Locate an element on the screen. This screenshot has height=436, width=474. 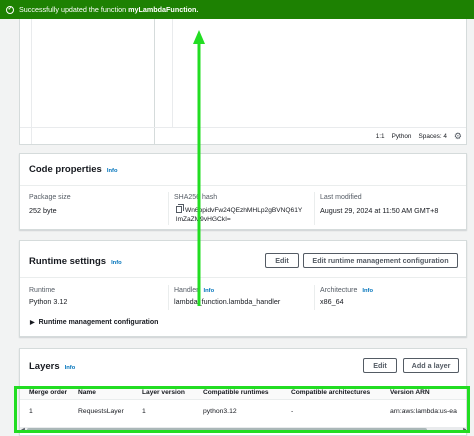
sha-label: SHA256 hash is located at coordinates (196, 197).